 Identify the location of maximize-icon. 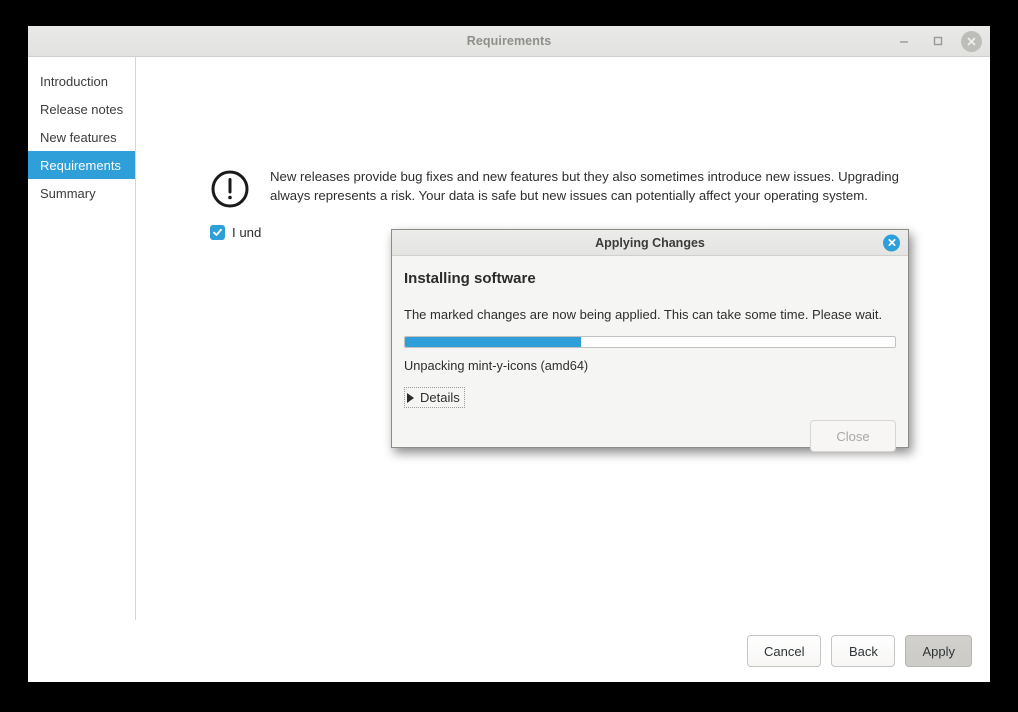
(938, 41).